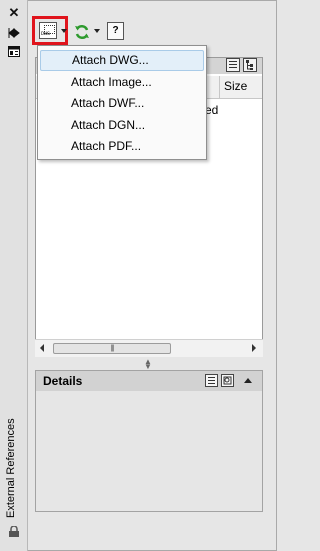 The height and width of the screenshot is (551, 320). Describe the element at coordinates (250, 65) in the screenshot. I see `tree-view-icon` at that location.